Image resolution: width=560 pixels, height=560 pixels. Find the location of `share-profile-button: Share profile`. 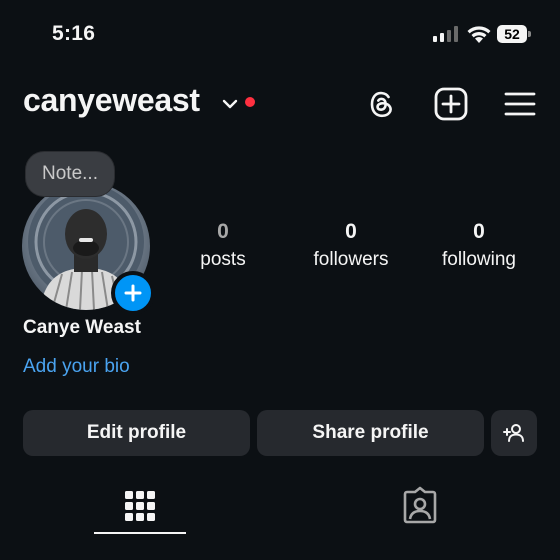

share-profile-button: Share profile is located at coordinates (370, 433).